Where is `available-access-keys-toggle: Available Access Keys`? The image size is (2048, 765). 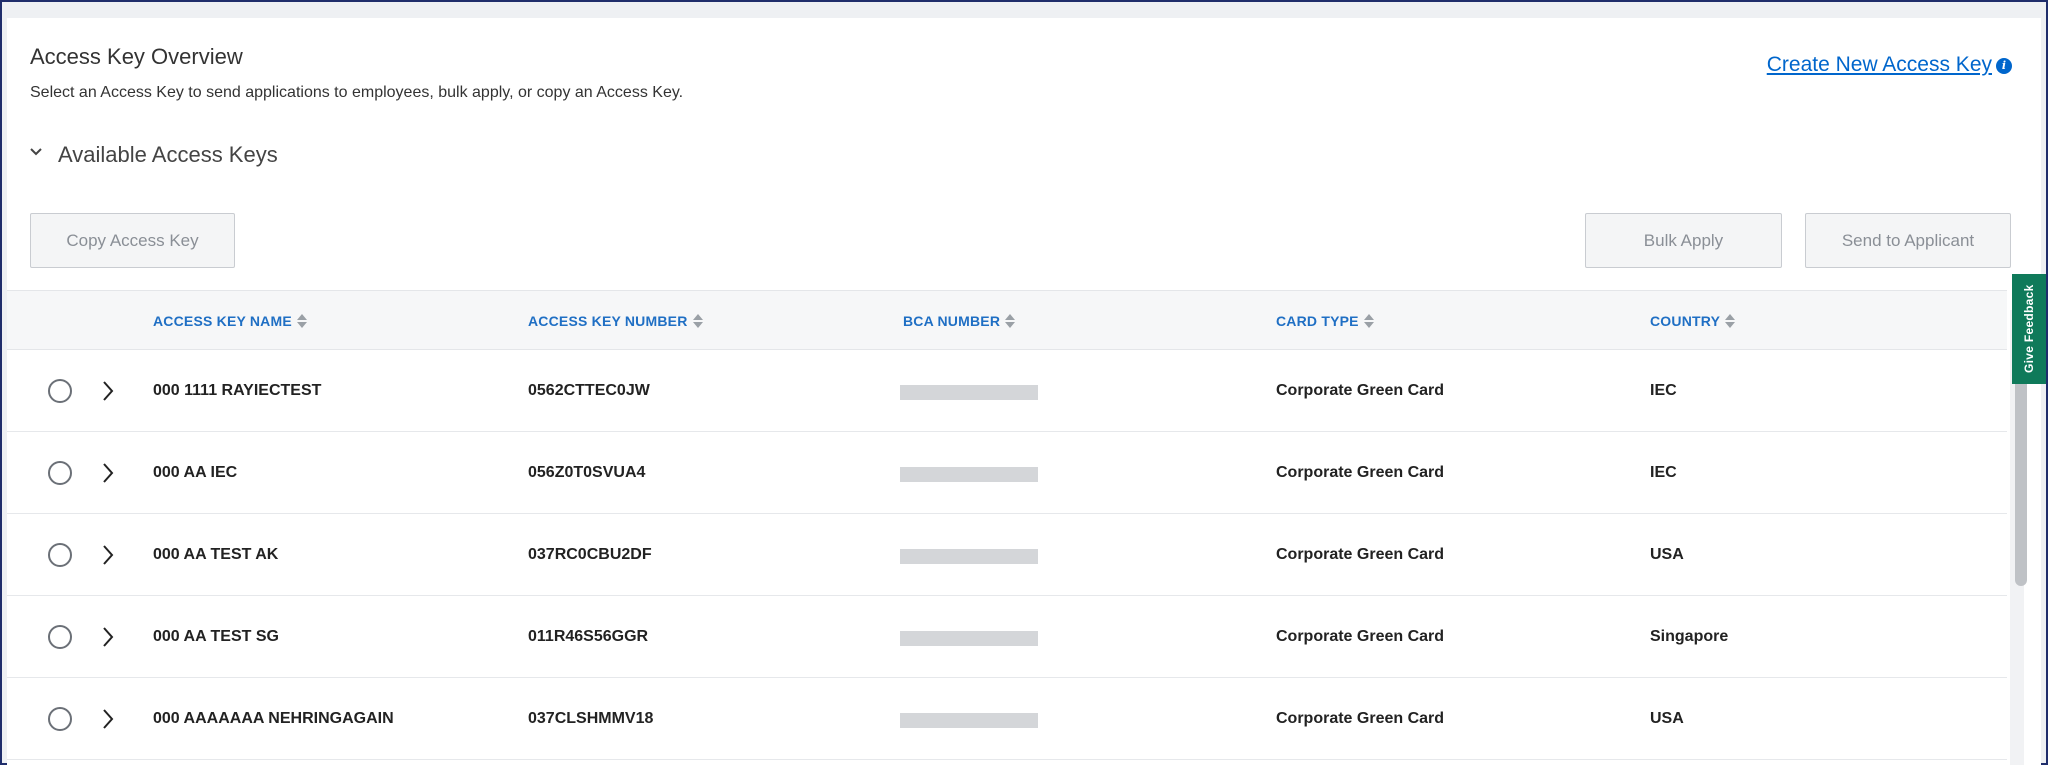
available-access-keys-toggle: Available Access Keys is located at coordinates (154, 155).